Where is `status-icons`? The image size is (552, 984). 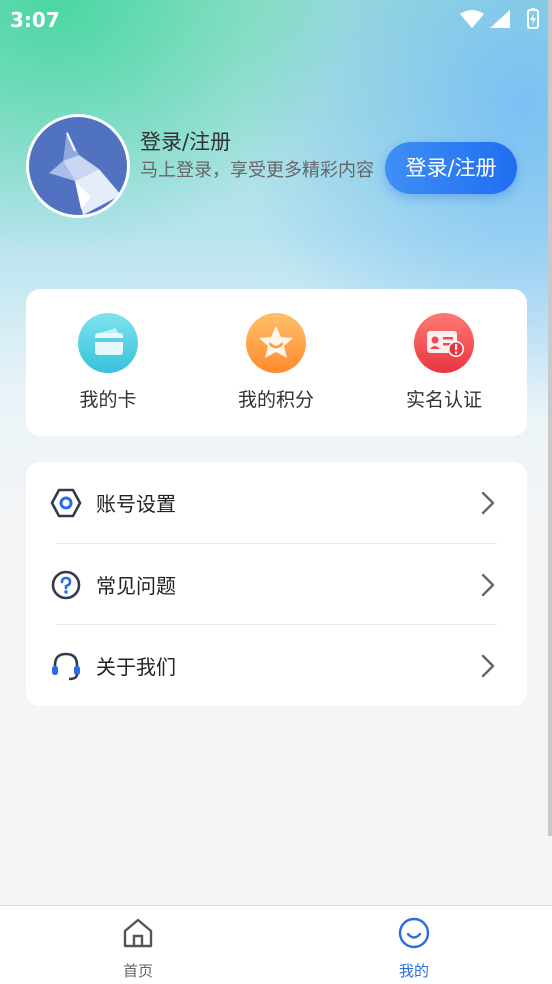
status-icons is located at coordinates (499, 18).